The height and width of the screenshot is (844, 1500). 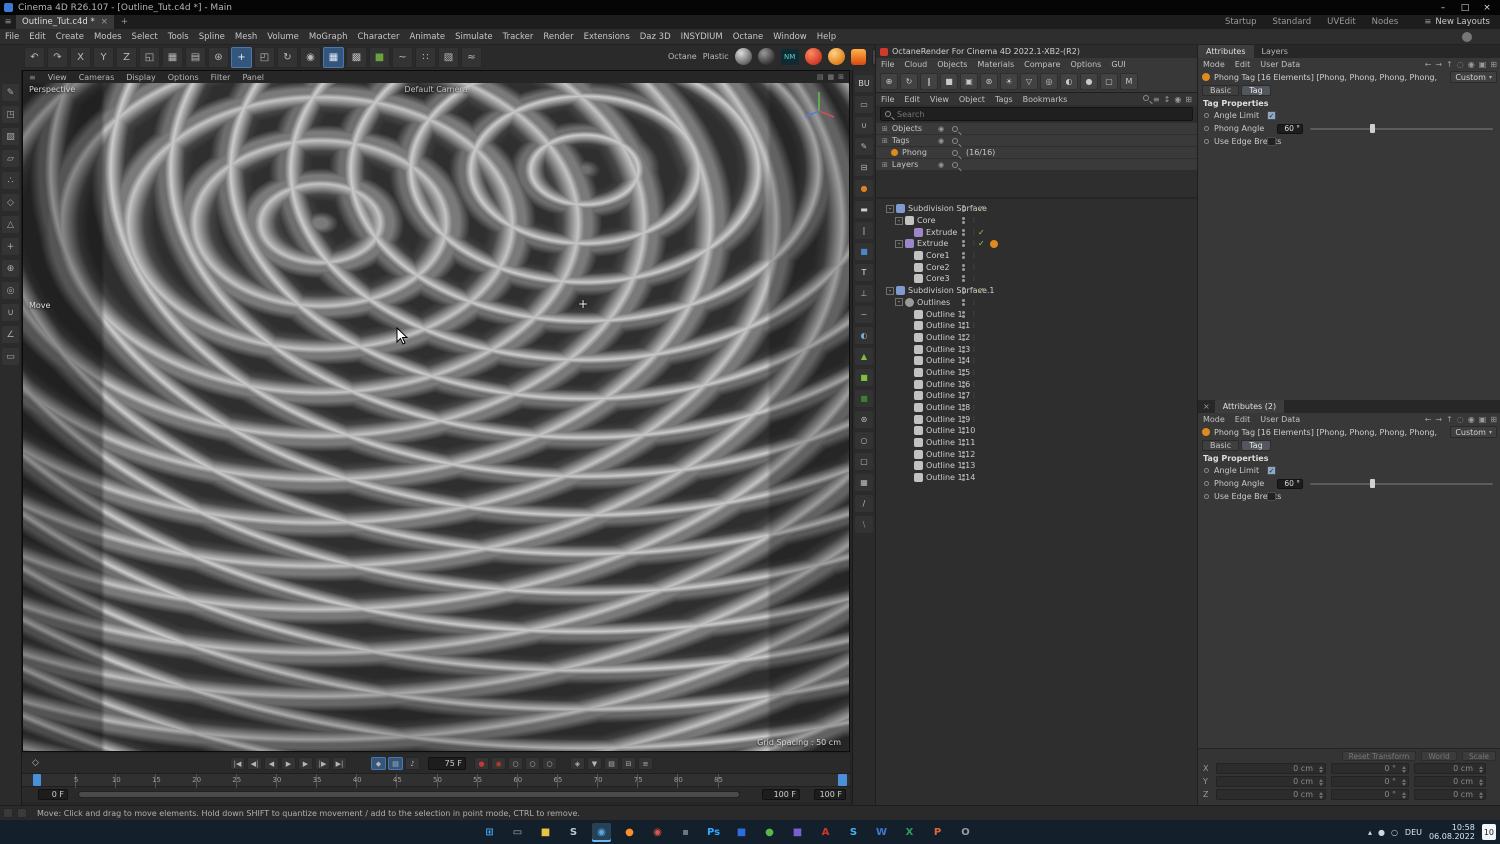 What do you see at coordinates (218, 57) in the screenshot?
I see `render-settings-button: ⊛` at bounding box center [218, 57].